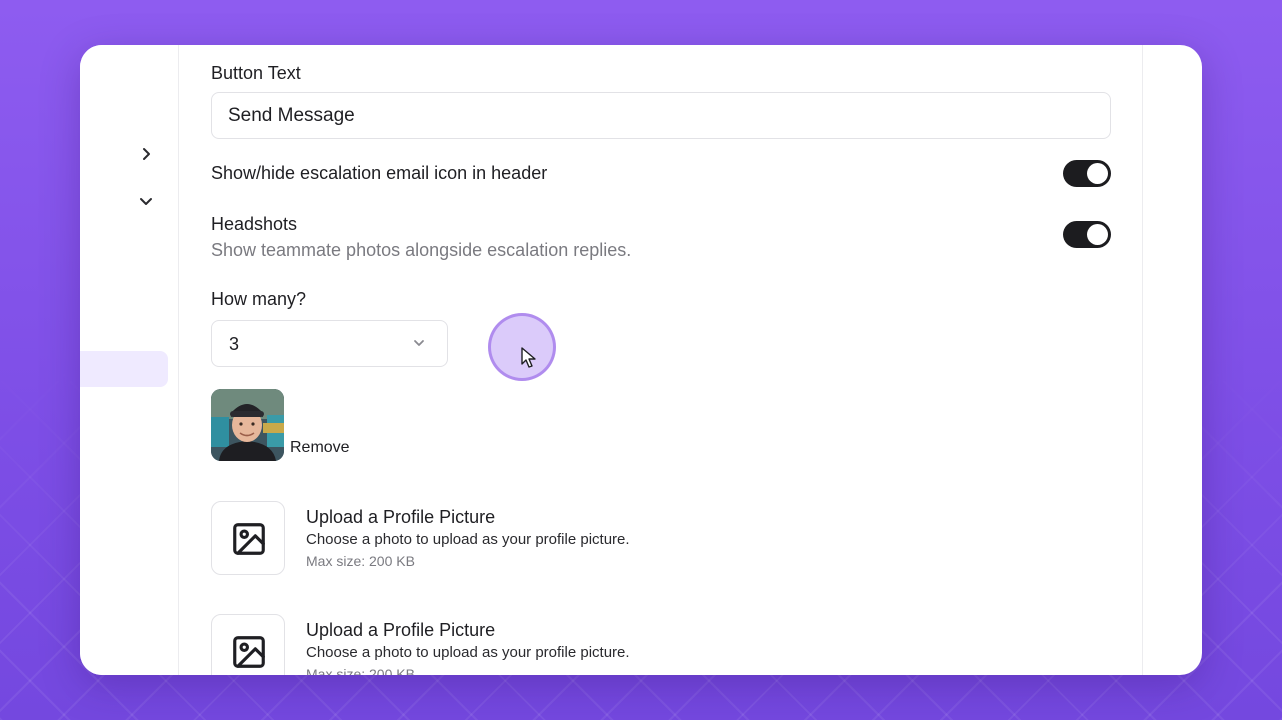 Image resolution: width=1282 pixels, height=720 pixels. What do you see at coordinates (146, 154) in the screenshot?
I see `chevron-right-icon` at bounding box center [146, 154].